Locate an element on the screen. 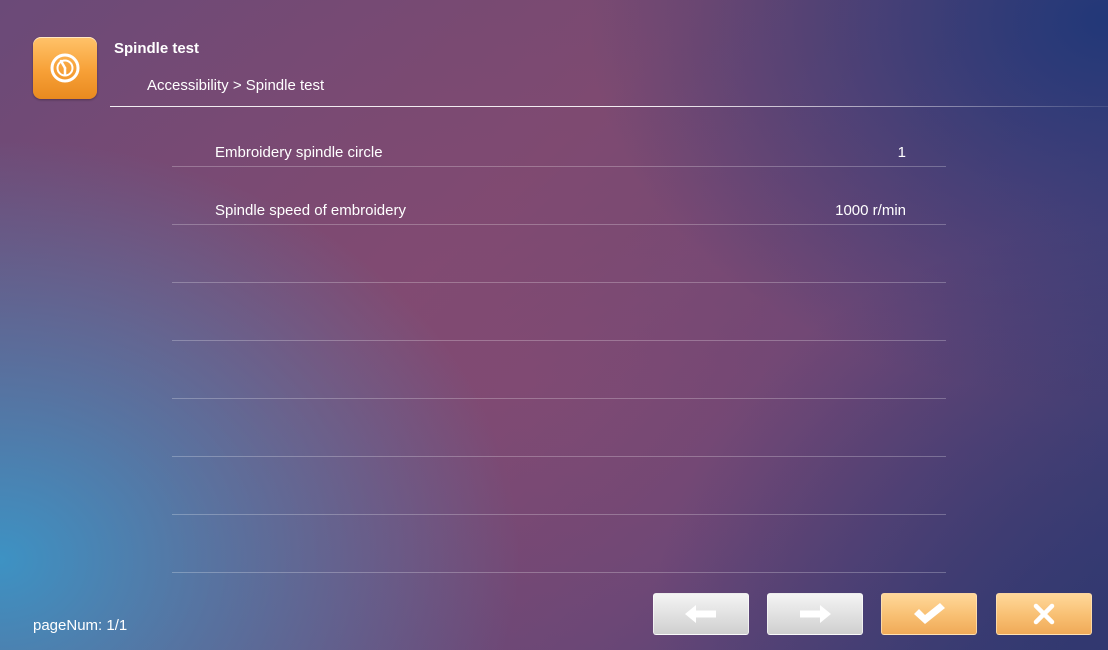 This screenshot has height=650, width=1108. close-icon is located at coordinates (1044, 614).